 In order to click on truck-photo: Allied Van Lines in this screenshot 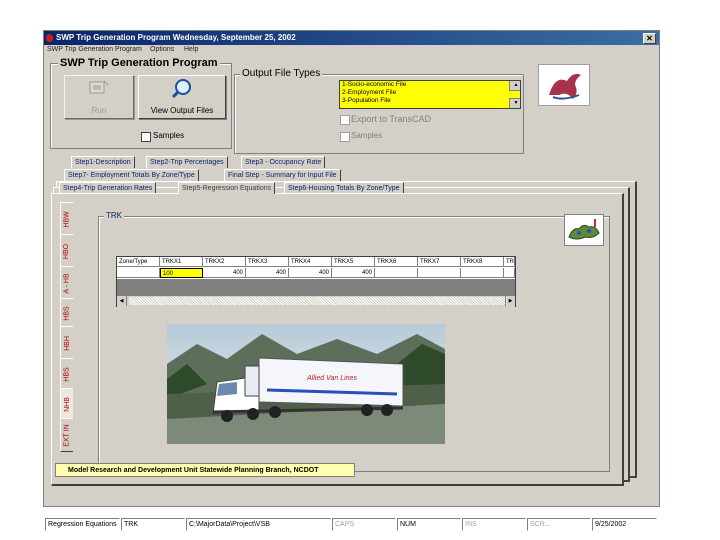, I will do `click(306, 384)`.